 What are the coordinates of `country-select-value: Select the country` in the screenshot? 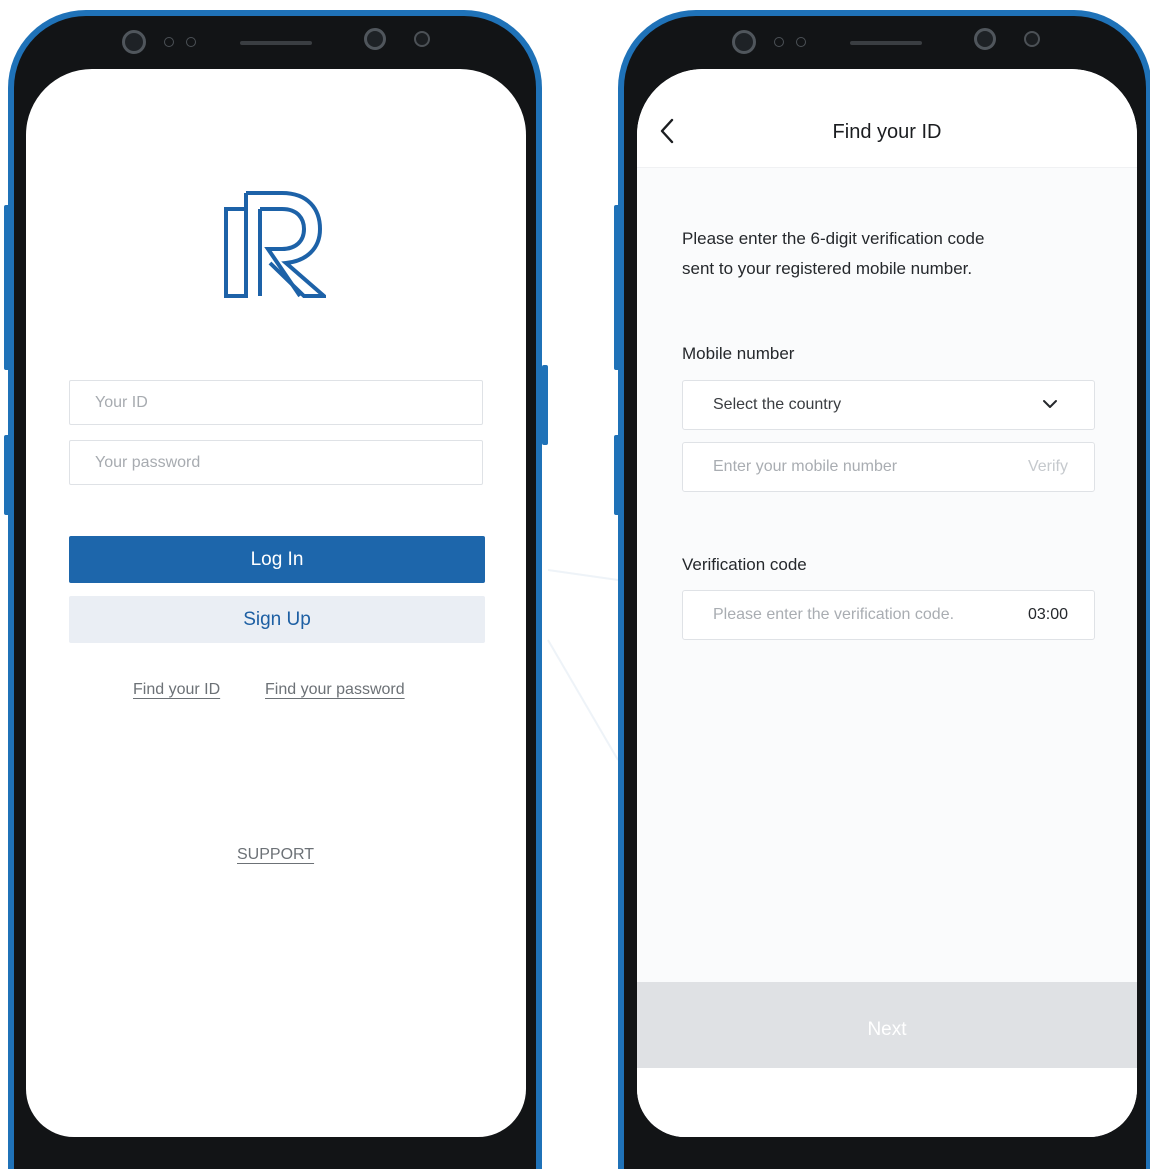 It's located at (777, 404).